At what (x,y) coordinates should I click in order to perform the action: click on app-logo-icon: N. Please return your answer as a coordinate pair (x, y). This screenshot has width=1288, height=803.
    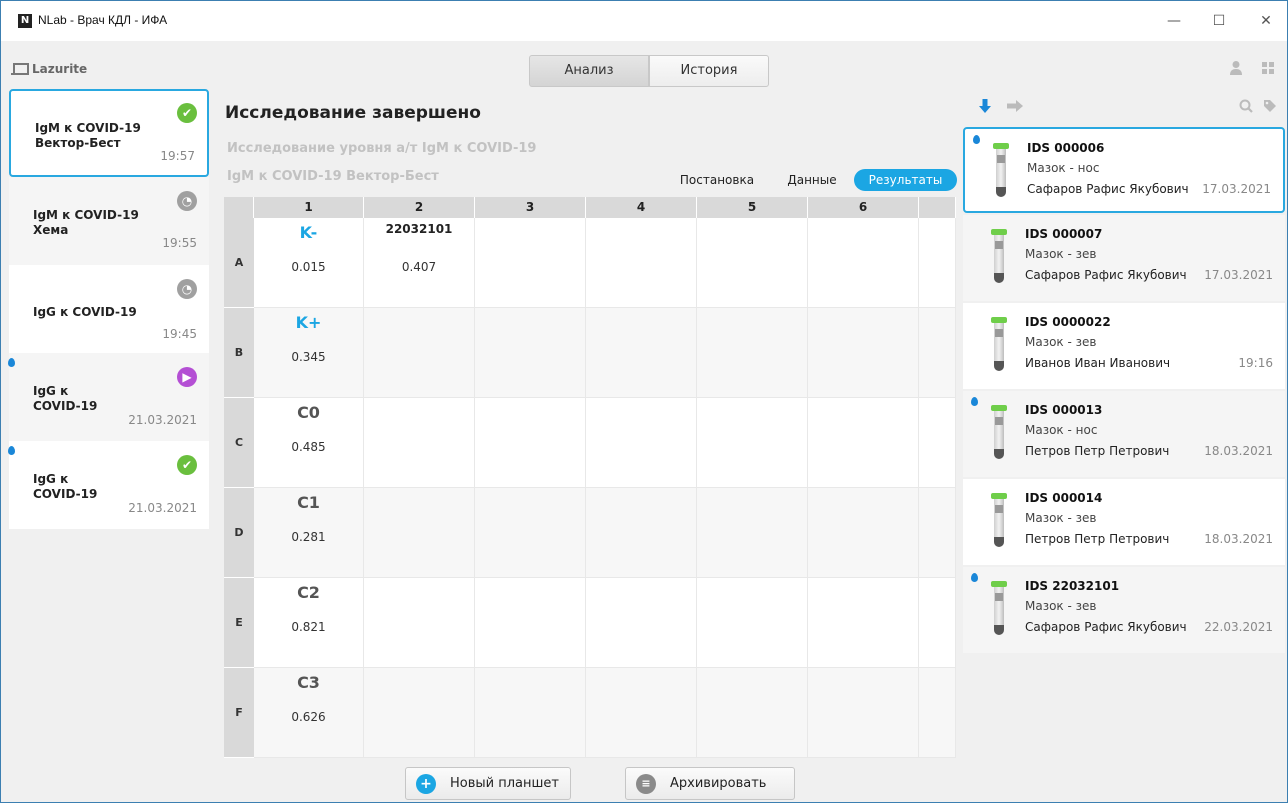
    Looking at the image, I should click on (25, 21).